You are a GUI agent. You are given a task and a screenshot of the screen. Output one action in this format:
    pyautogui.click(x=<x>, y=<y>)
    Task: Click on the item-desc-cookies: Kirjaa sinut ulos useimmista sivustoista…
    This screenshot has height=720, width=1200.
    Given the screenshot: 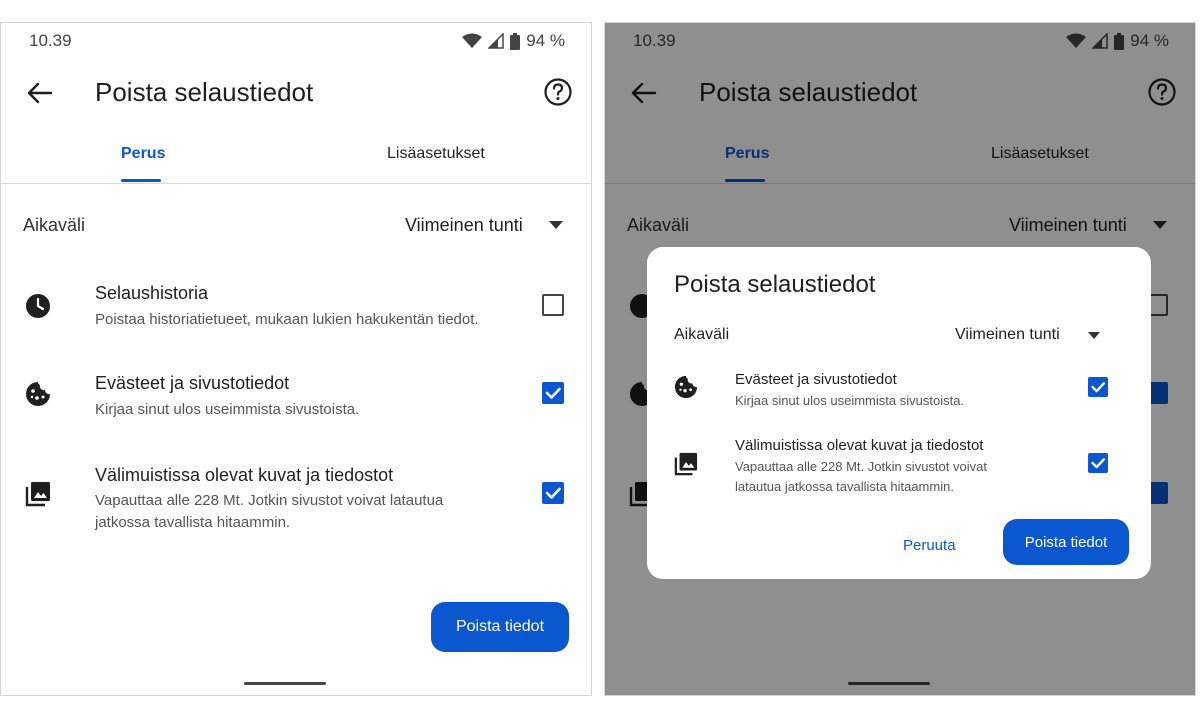 What is the action you would take?
    pyautogui.click(x=227, y=409)
    